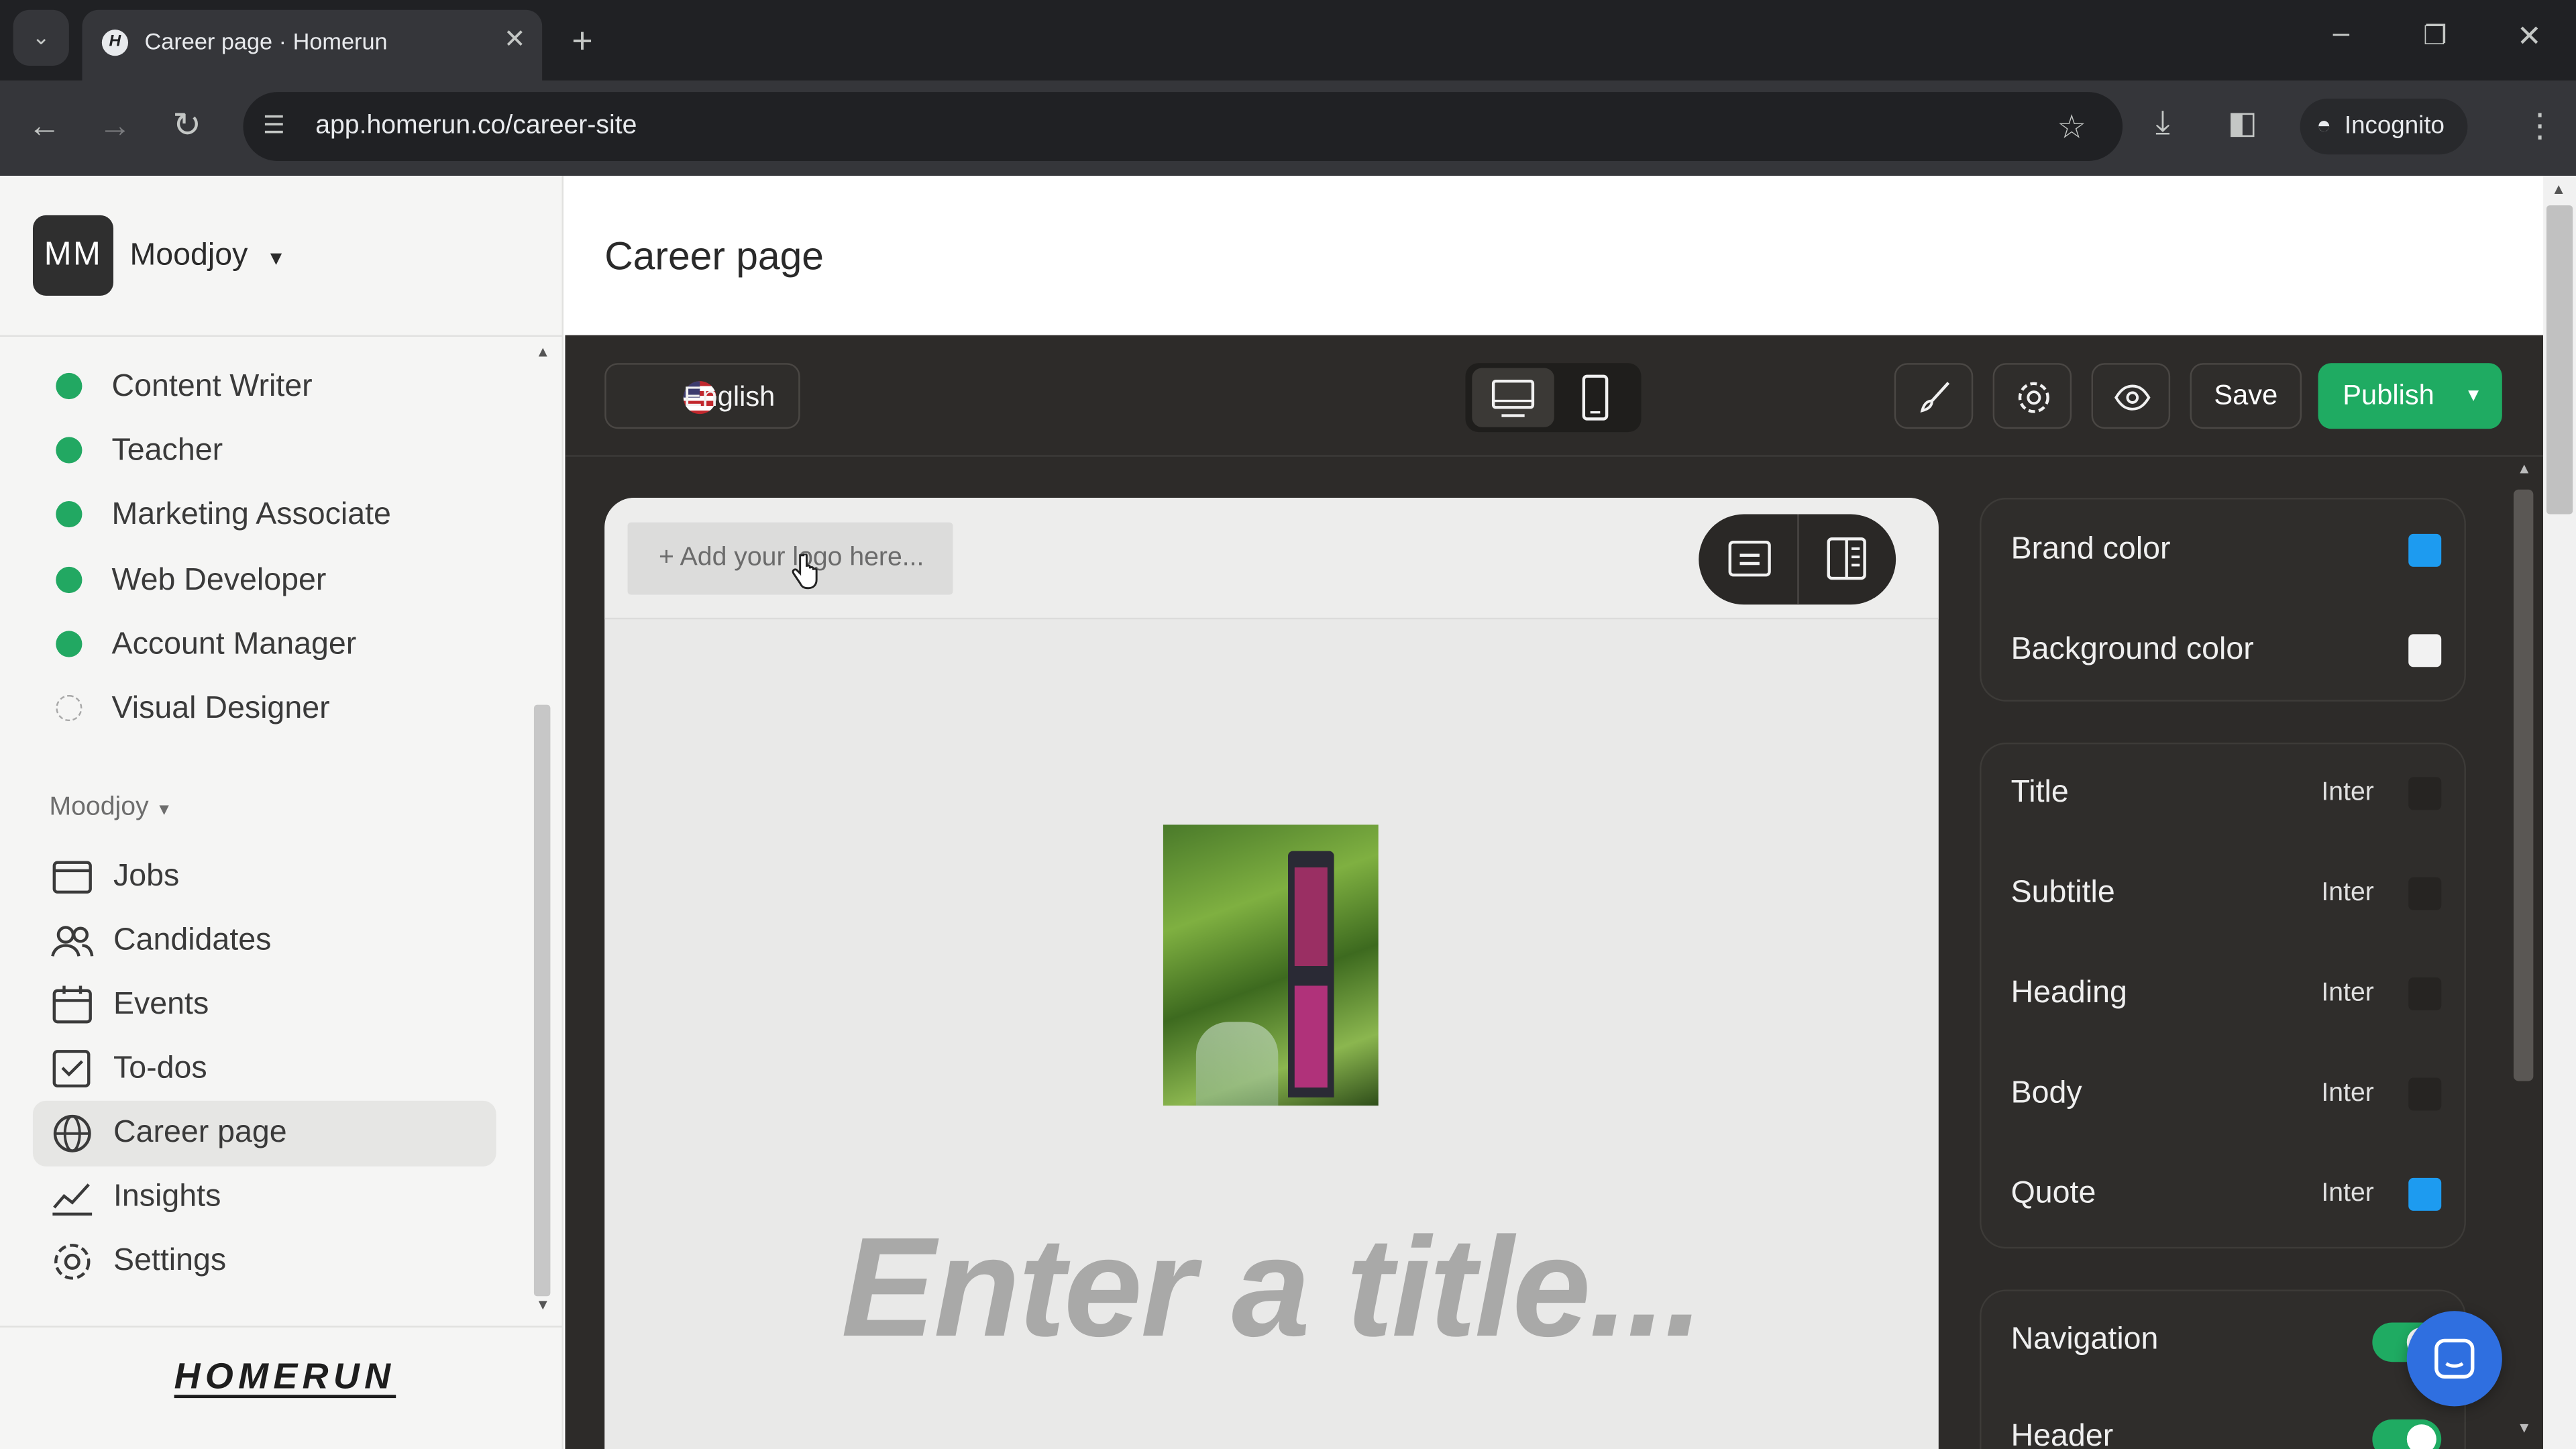 This screenshot has width=2576, height=1449. What do you see at coordinates (2407, 1434) in the screenshot?
I see `header-toggle` at bounding box center [2407, 1434].